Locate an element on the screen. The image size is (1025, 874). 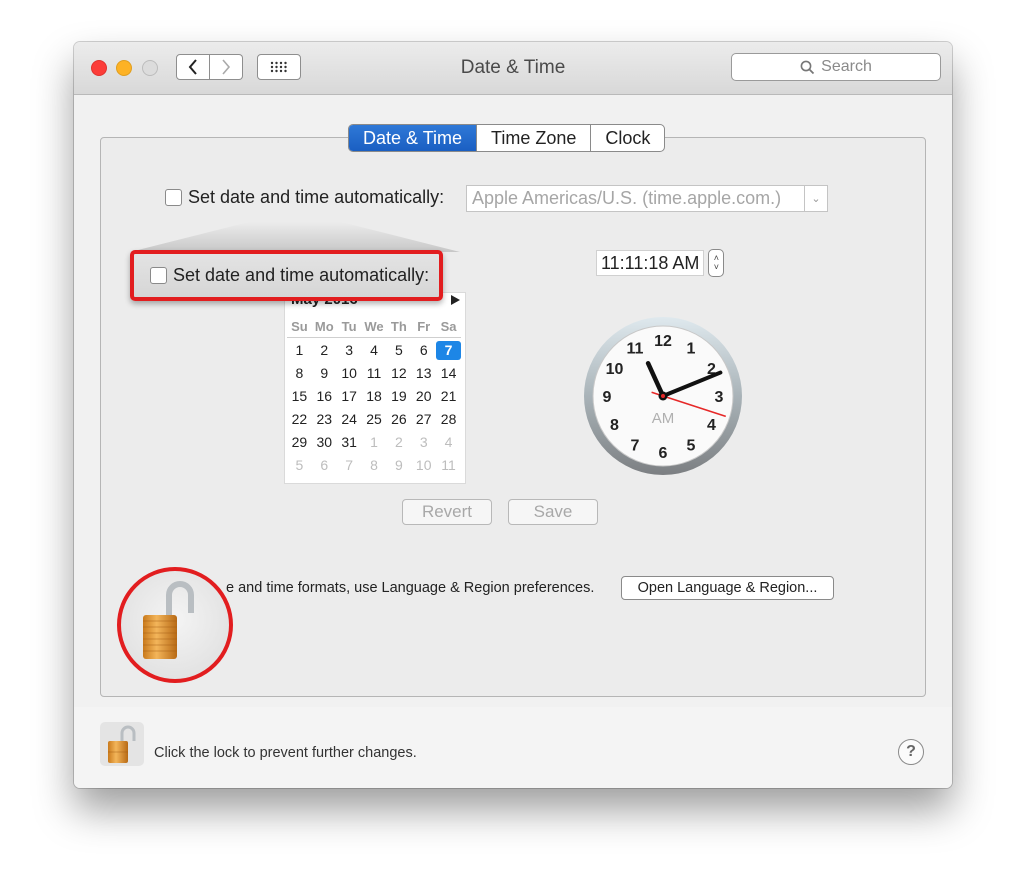
calendar-day: 13 is located at coordinates (423, 373).